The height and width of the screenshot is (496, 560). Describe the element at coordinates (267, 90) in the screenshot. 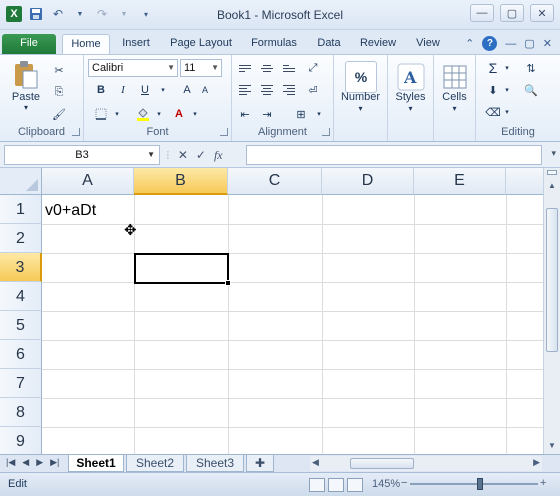

I see `align-center-icon` at that location.